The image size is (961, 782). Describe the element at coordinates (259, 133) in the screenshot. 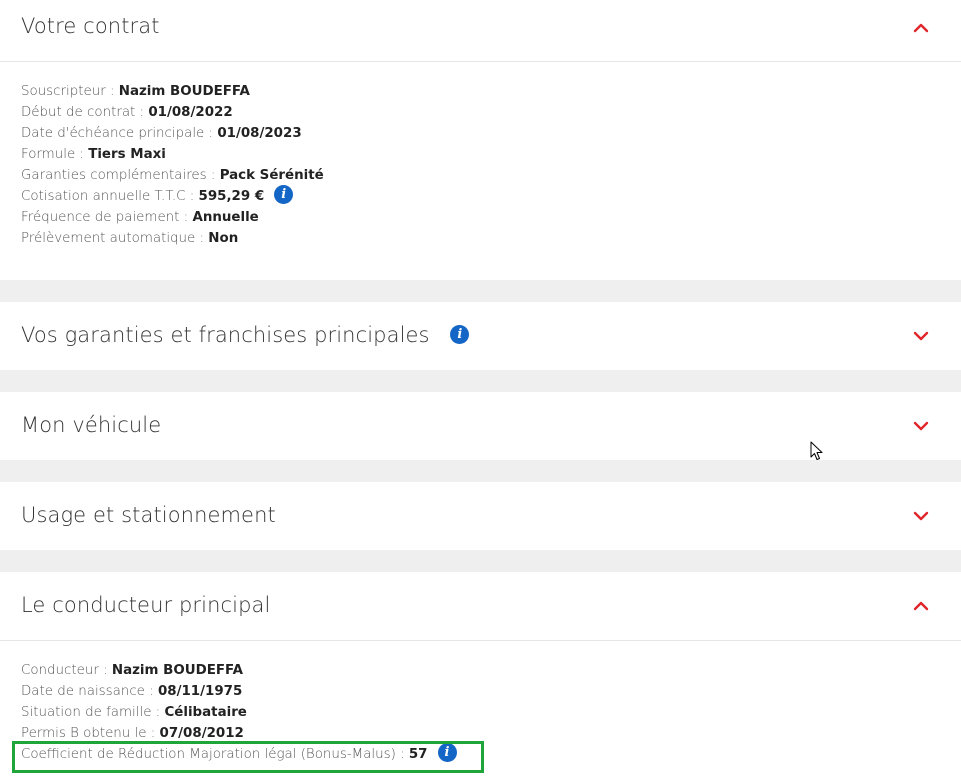

I see `detail-value: 01/08/2023` at that location.